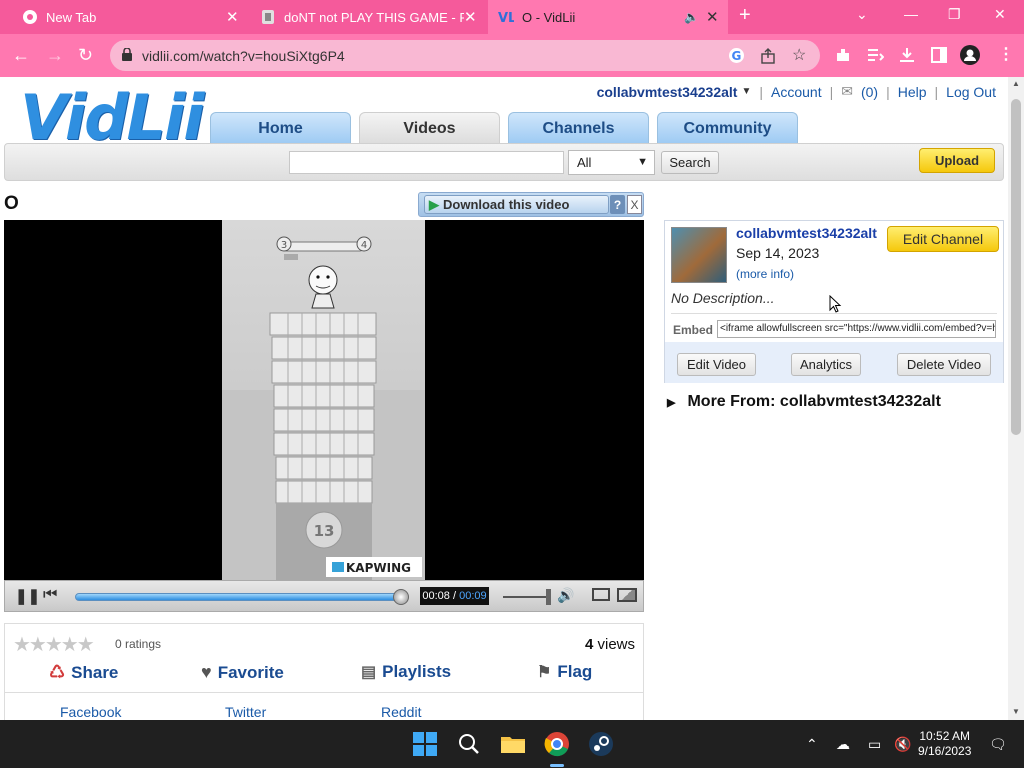  I want to click on restore-icon: ❐, so click(954, 14).